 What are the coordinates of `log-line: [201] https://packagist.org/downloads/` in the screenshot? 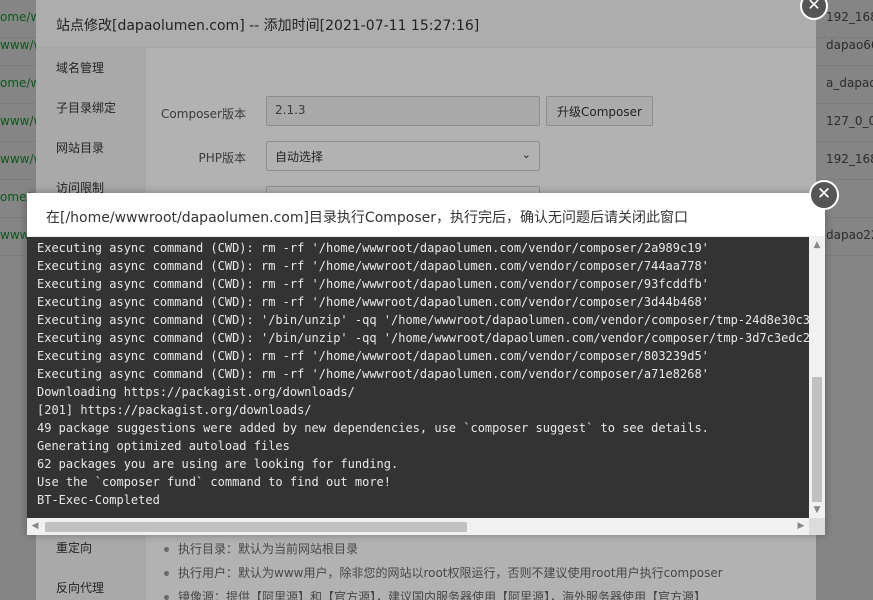 It's located at (174, 410).